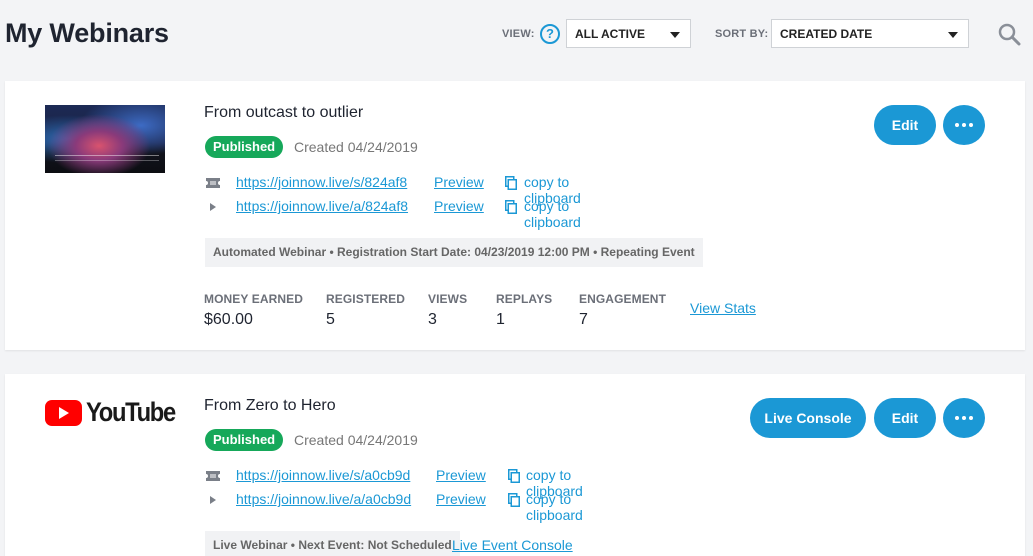 Image resolution: width=1033 pixels, height=556 pixels. Describe the element at coordinates (500, 319) in the screenshot. I see `stat-value: 1` at that location.